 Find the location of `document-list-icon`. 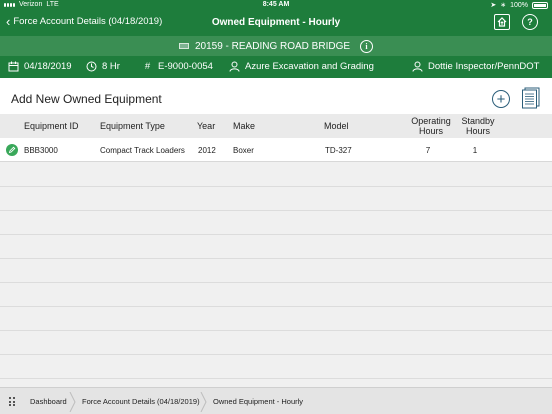

document-list-icon is located at coordinates (531, 98).